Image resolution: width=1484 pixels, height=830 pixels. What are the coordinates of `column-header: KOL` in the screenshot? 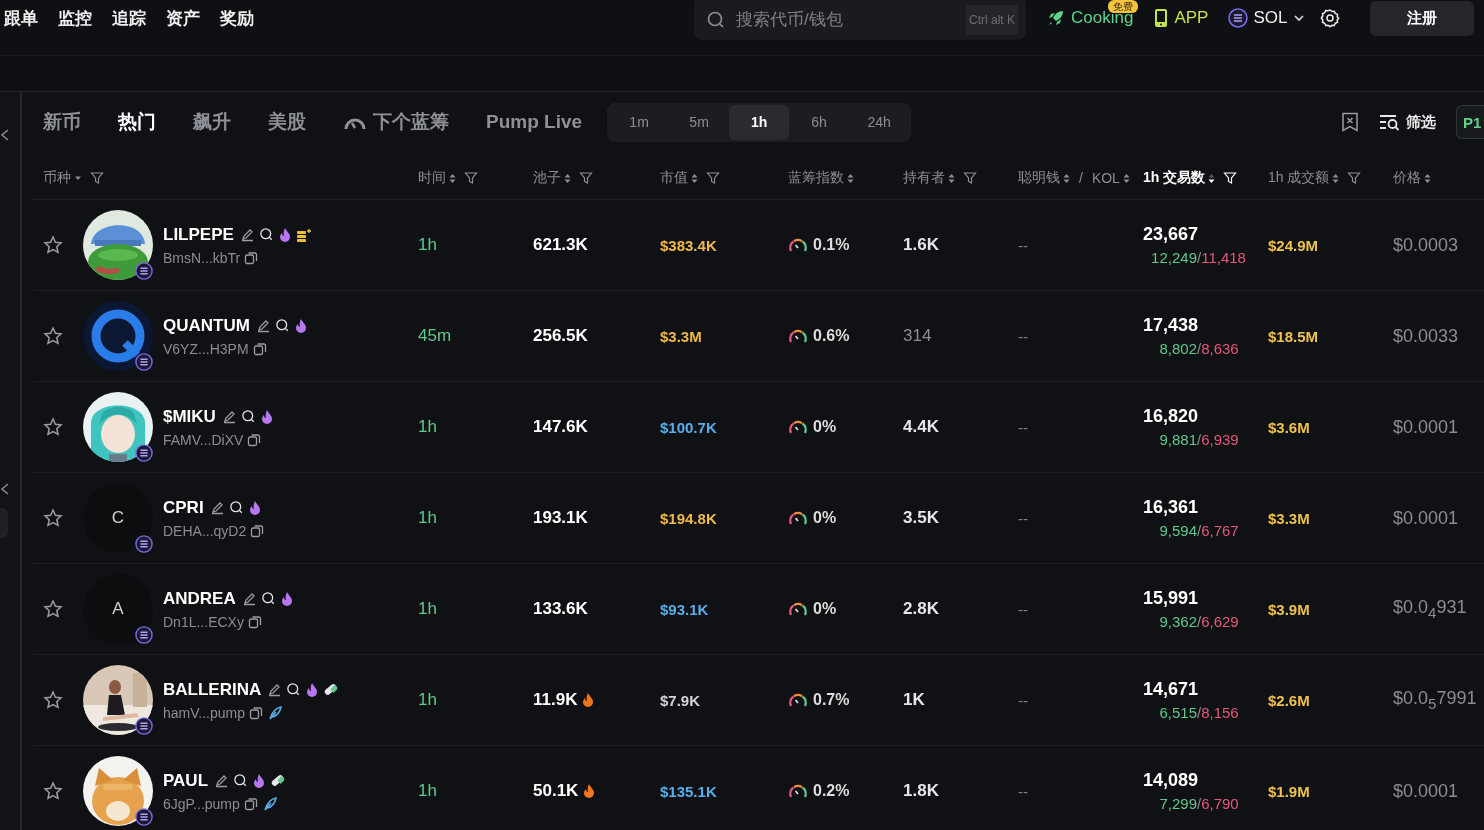 It's located at (1105, 178).